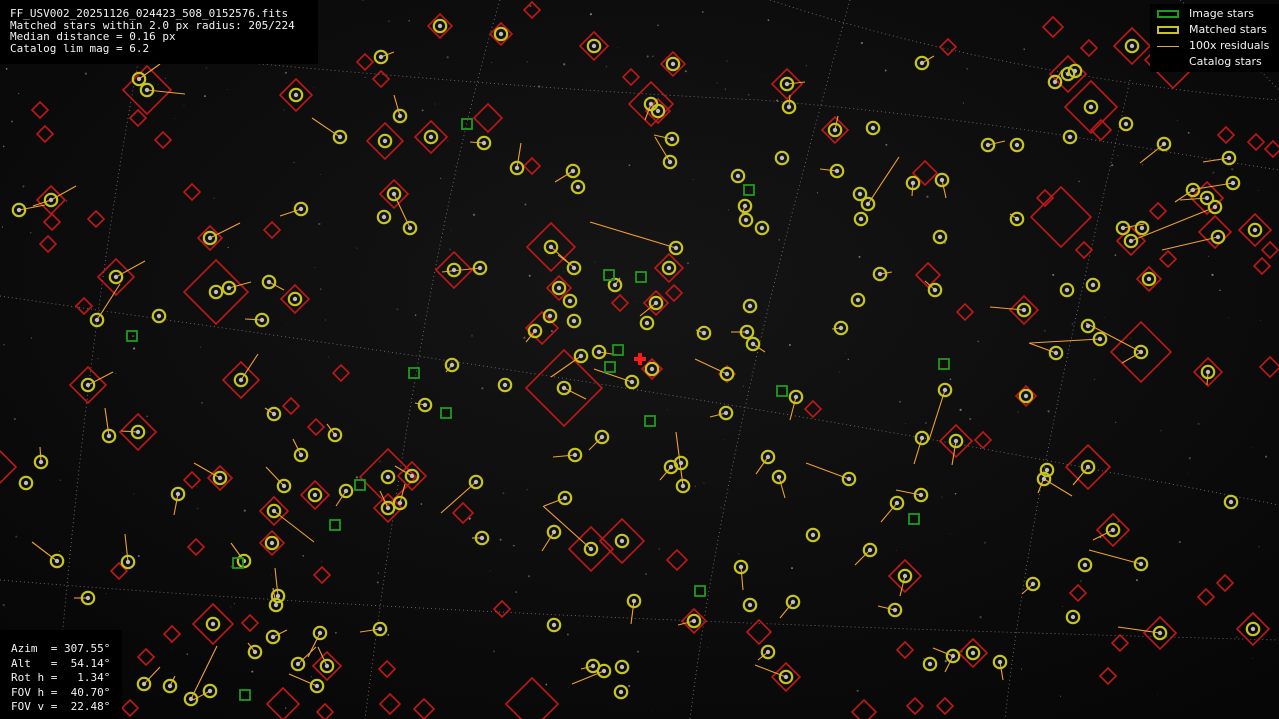  Describe the element at coordinates (1228, 29) in the screenshot. I see `legend-label: Matched stars` at that location.